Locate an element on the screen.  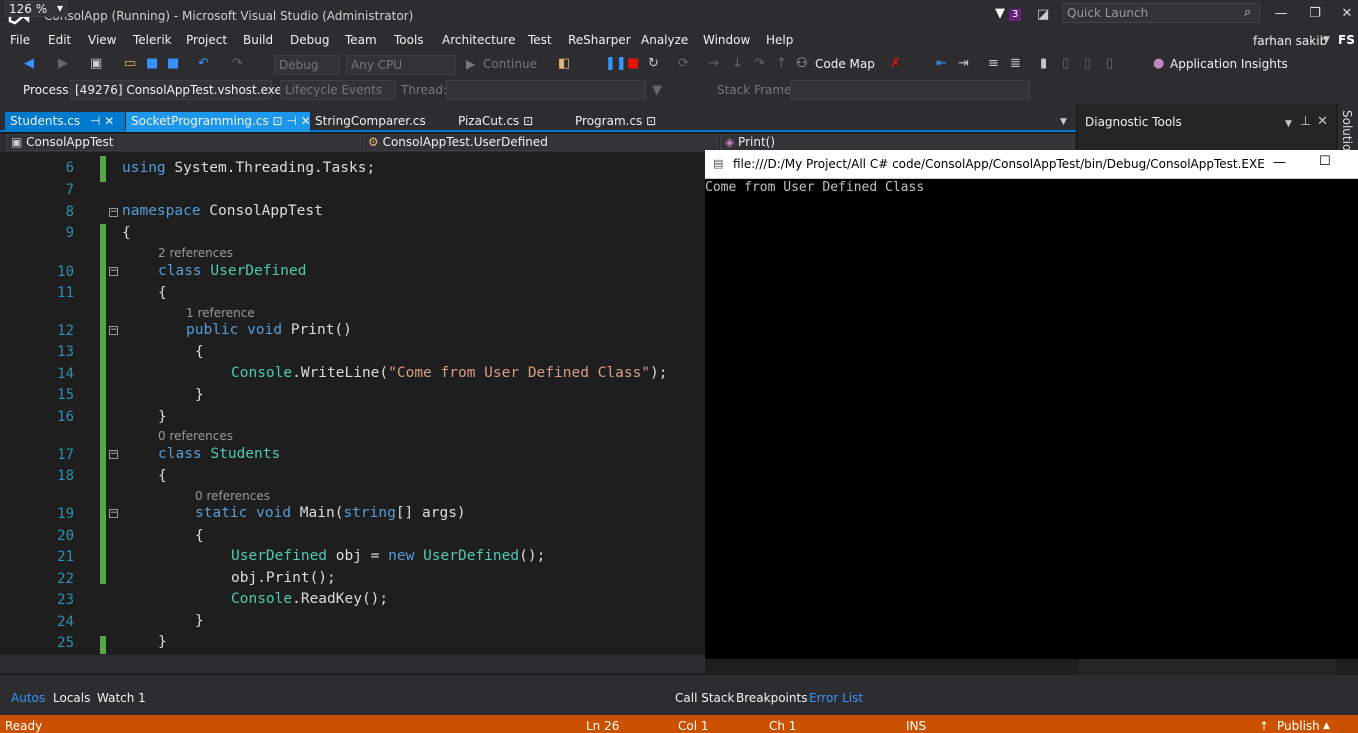
tab-piza-cut: PizaCut.cs ⊡ is located at coordinates (503, 122).